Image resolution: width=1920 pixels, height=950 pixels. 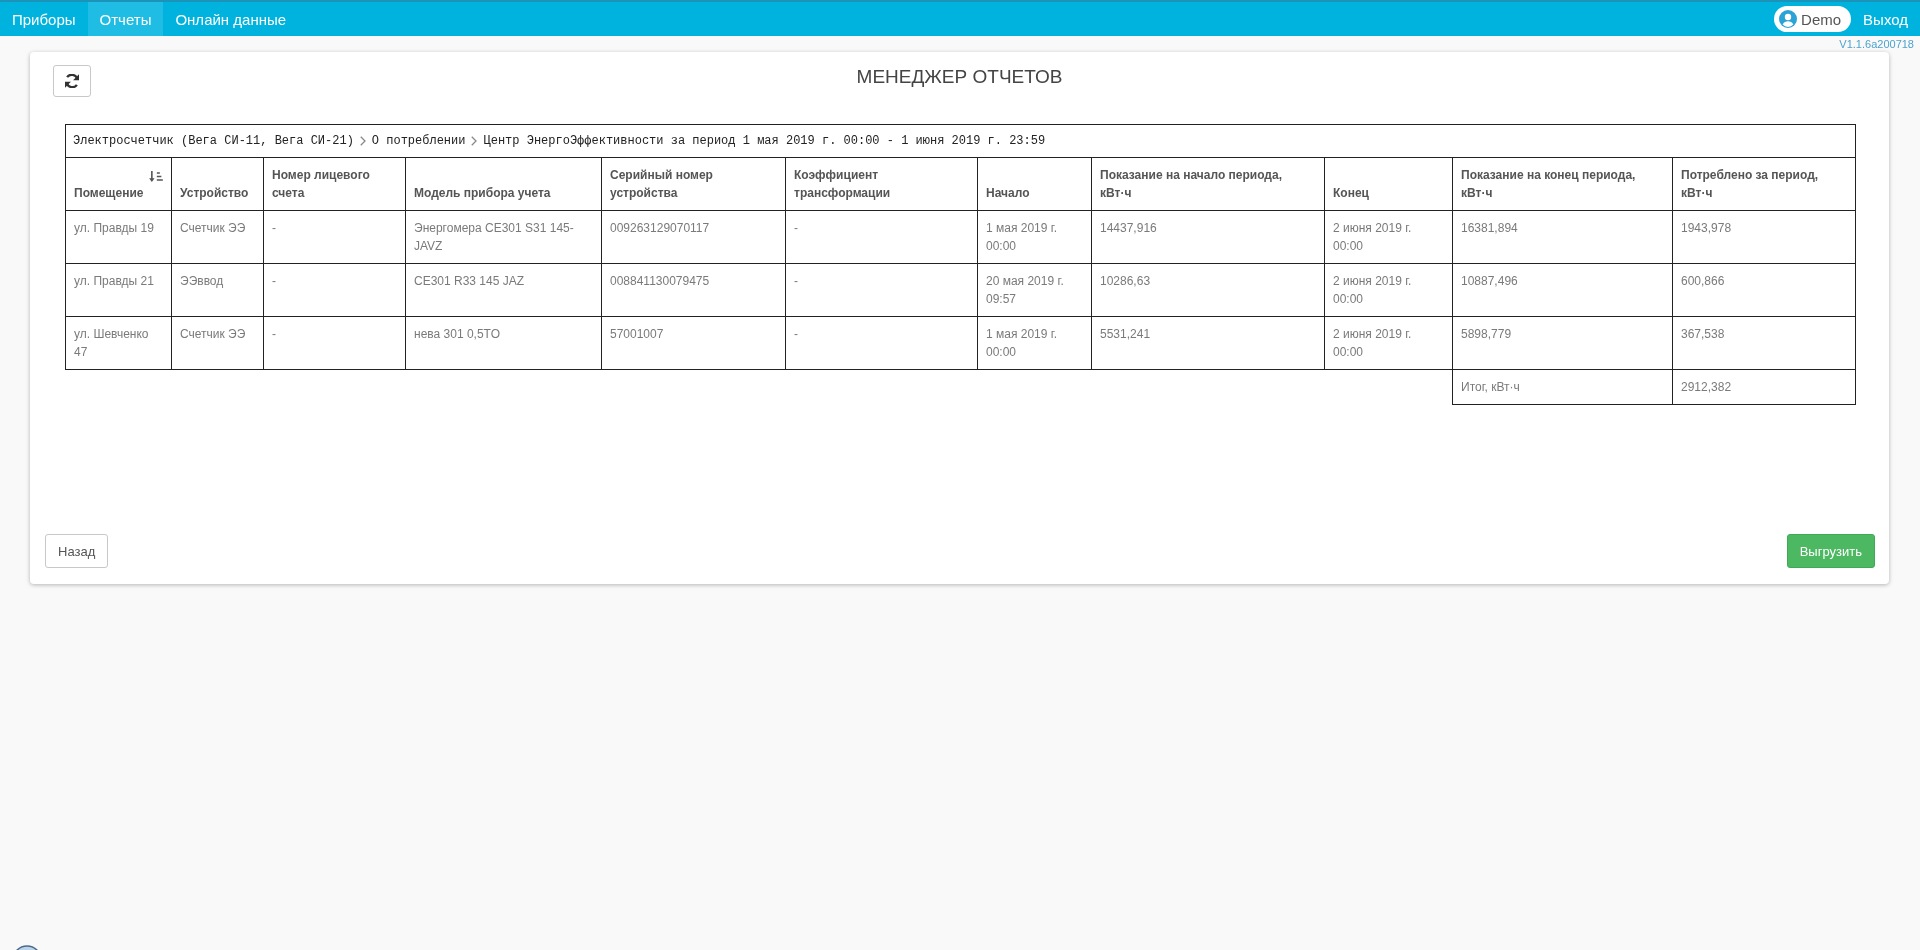 I want to click on breadcrumb-item: Электросчетчик (Вега СИ-11, Вега СИ-21), so click(x=213, y=141).